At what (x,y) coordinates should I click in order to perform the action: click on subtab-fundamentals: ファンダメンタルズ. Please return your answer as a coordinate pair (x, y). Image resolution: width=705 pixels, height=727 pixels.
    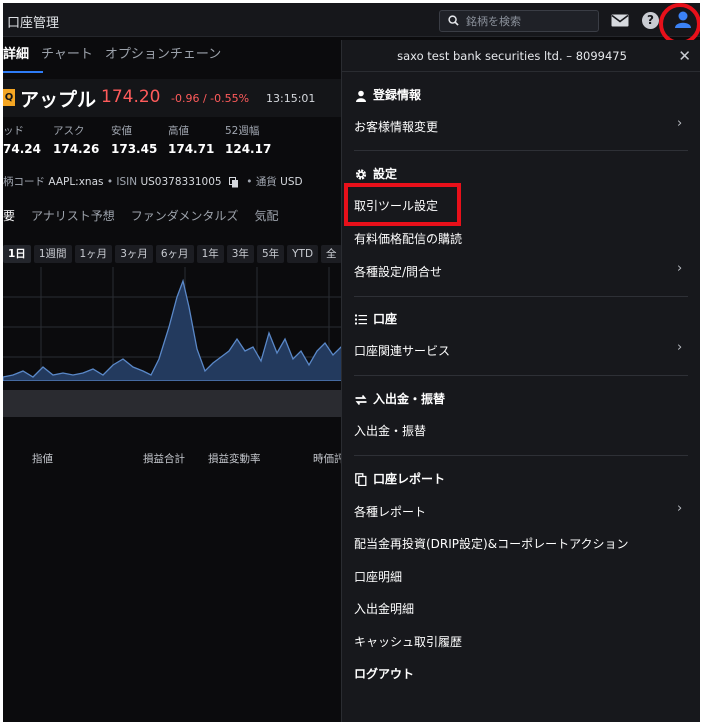
    Looking at the image, I should click on (185, 215).